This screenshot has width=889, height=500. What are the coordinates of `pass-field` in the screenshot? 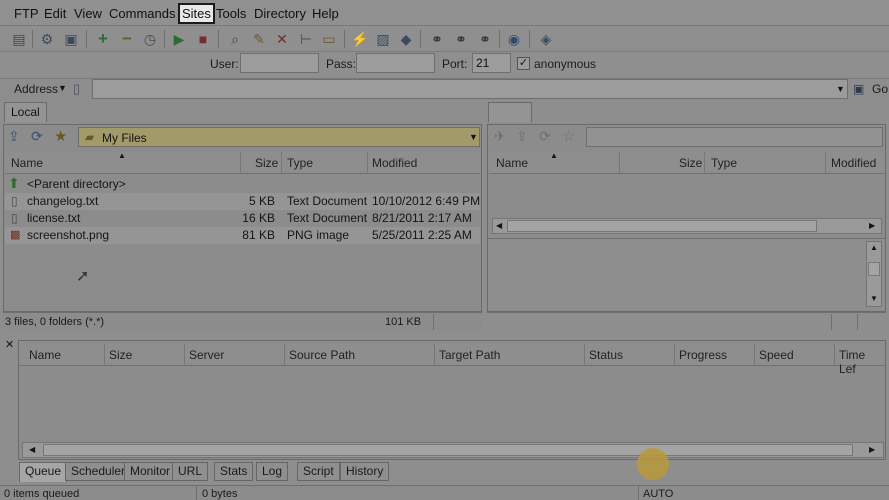 It's located at (395, 63).